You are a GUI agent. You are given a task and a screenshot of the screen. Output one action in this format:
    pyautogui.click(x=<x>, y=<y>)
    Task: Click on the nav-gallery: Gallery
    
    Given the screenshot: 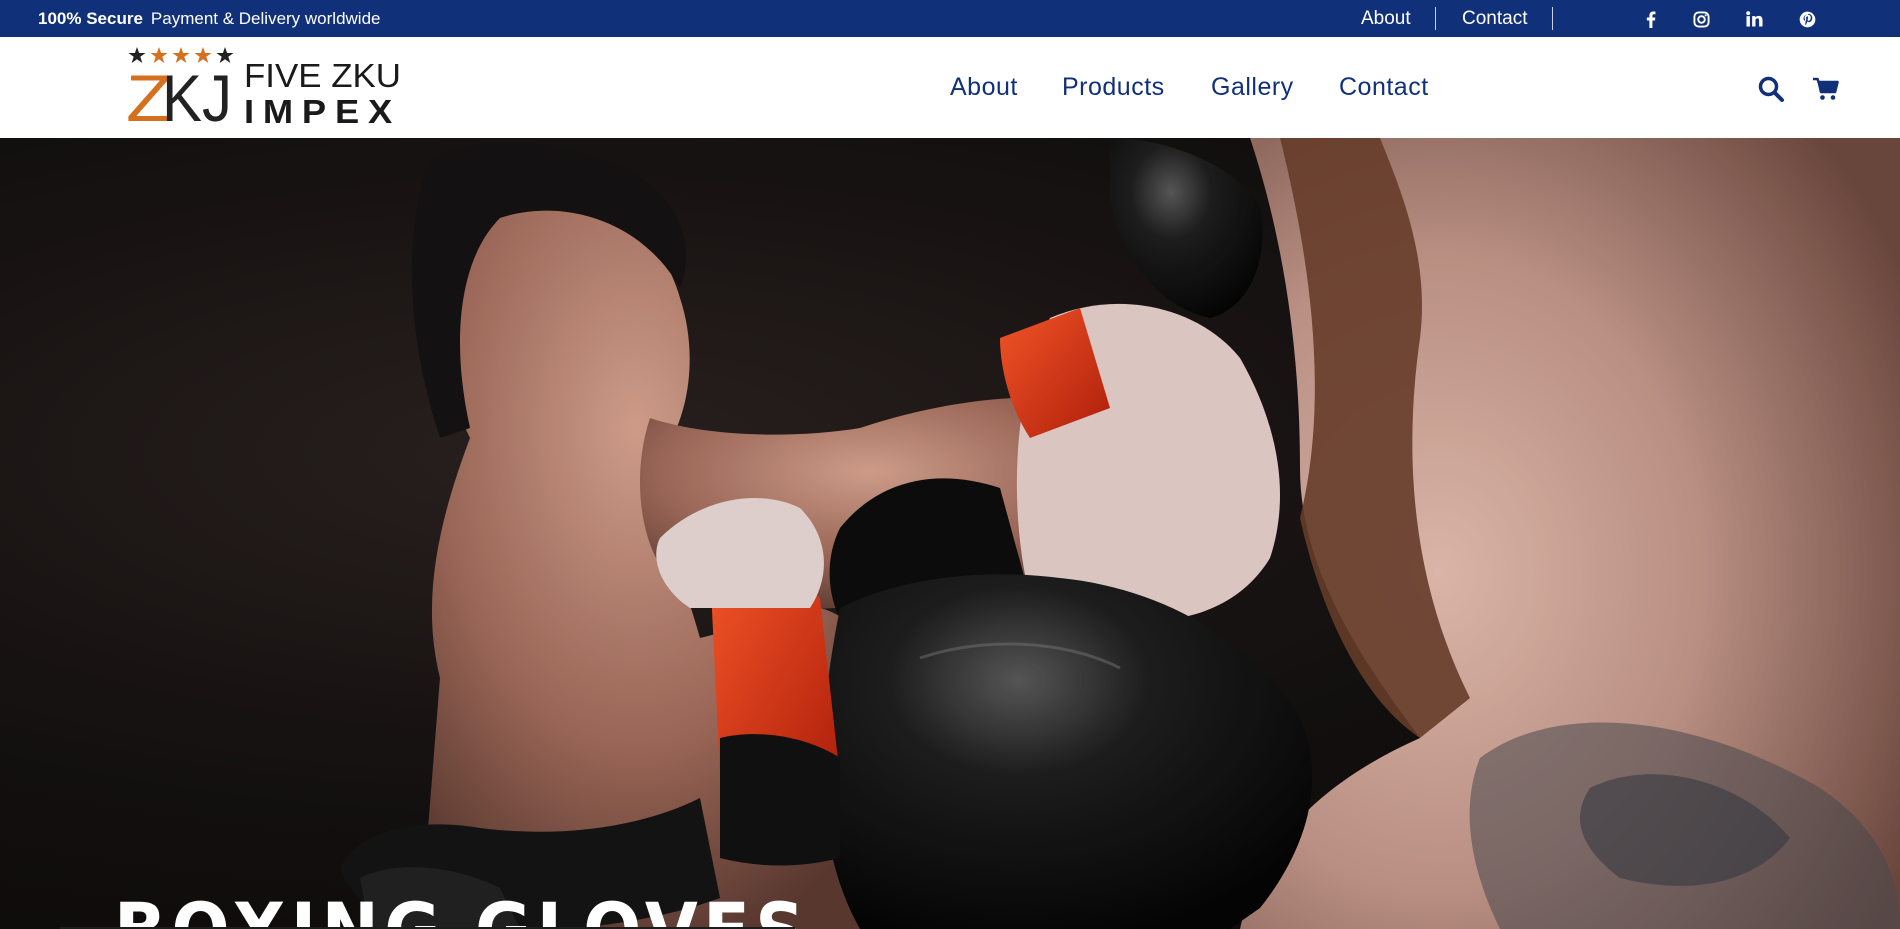 What is the action you would take?
    pyautogui.click(x=1252, y=87)
    